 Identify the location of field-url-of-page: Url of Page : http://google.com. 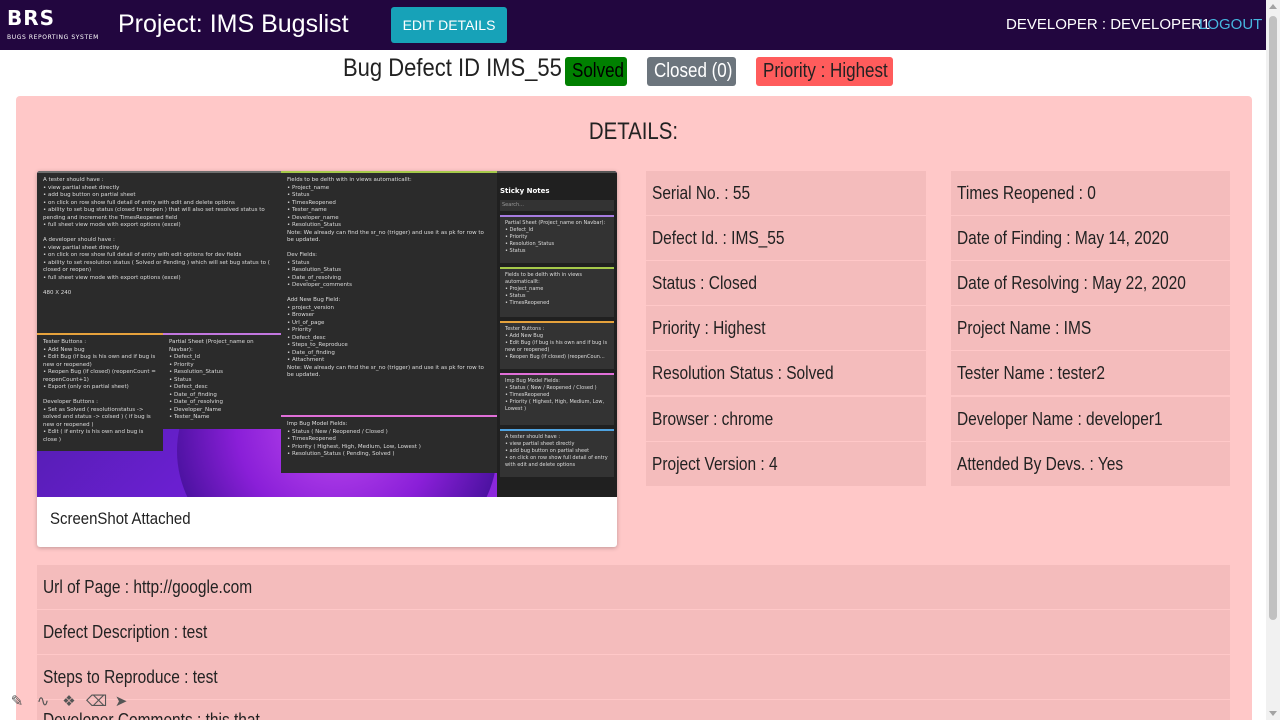
(633, 587).